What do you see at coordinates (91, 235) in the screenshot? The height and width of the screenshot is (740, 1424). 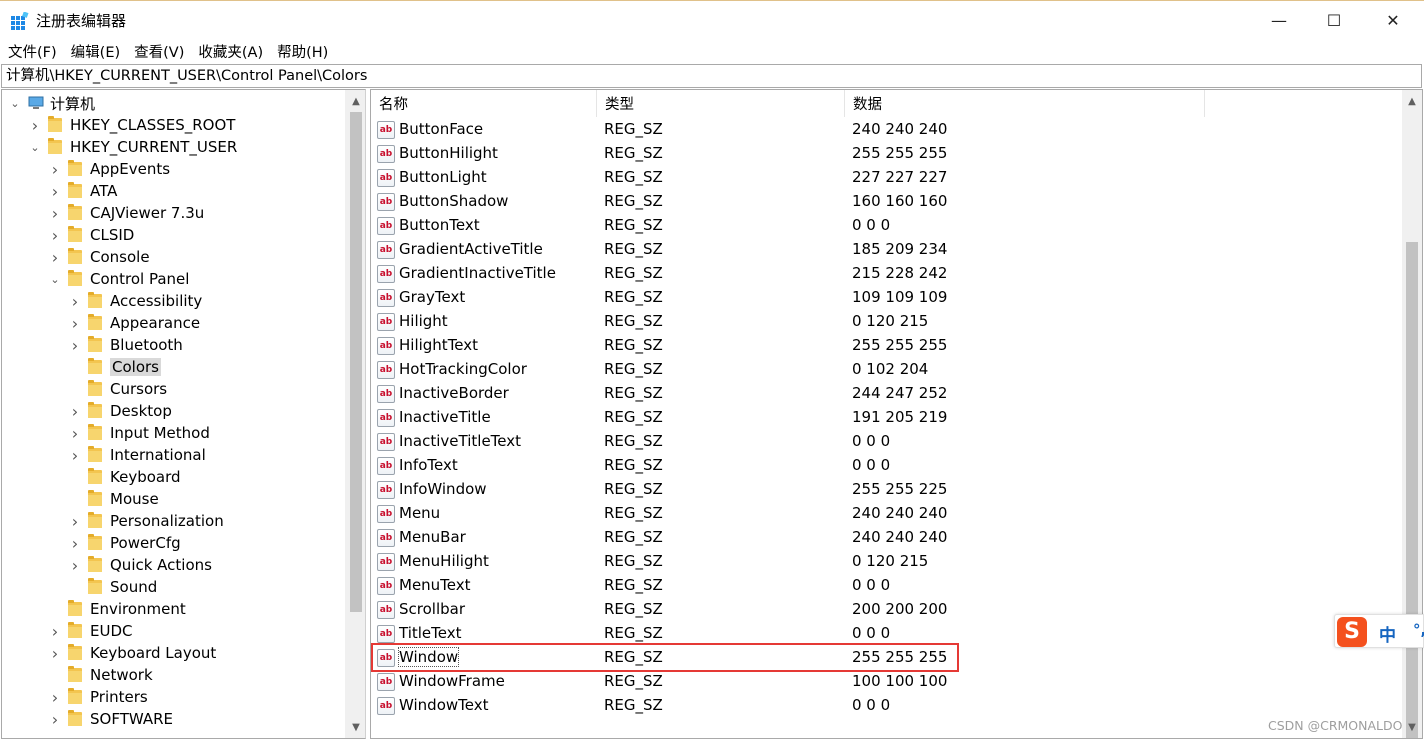 I see `tree-item: › CLSID` at bounding box center [91, 235].